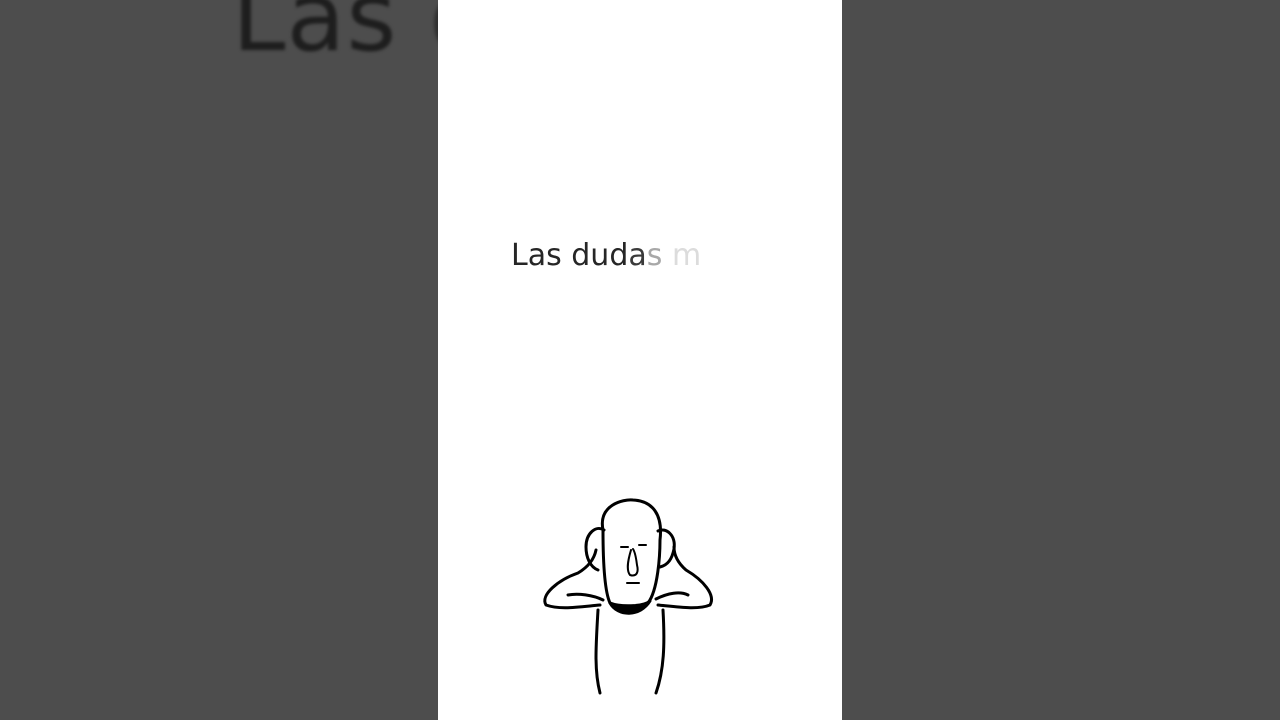 This screenshot has height=720, width=1280. What do you see at coordinates (682, 255) in the screenshot?
I see `caption-part4: m` at bounding box center [682, 255].